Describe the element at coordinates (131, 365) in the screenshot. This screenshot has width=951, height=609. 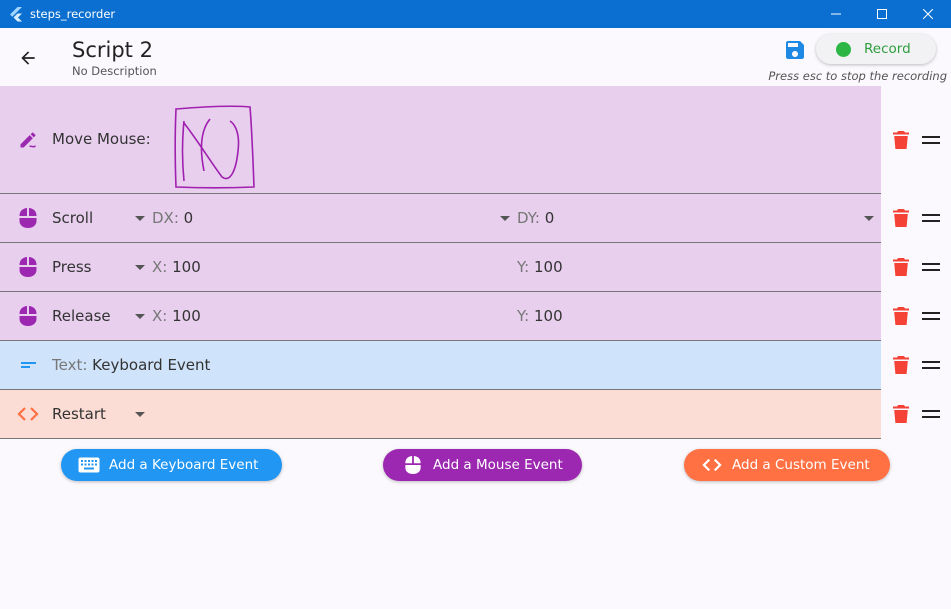
I see `keyboard-text-field: Text: Keyboard Event` at that location.